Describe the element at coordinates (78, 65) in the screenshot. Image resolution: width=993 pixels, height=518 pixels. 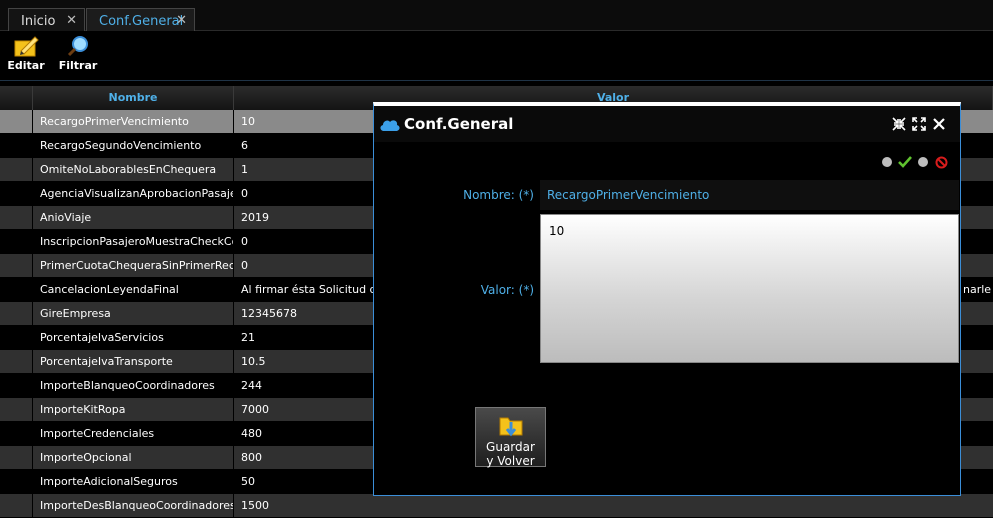
I see `filter-label: Filtrar` at that location.